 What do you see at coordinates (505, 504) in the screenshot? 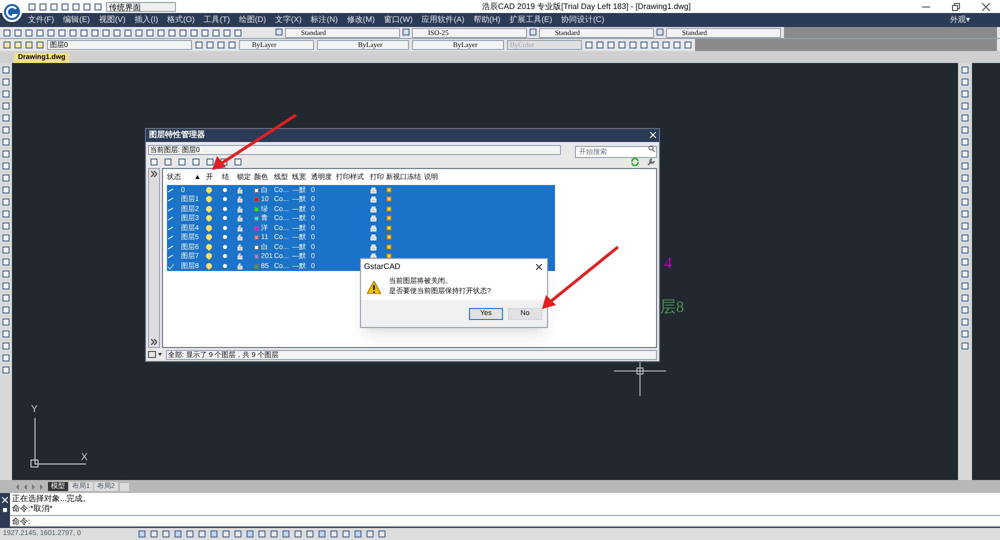
I see `command-history: 正在选择对象...完成。 命令:*取消*` at bounding box center [505, 504].